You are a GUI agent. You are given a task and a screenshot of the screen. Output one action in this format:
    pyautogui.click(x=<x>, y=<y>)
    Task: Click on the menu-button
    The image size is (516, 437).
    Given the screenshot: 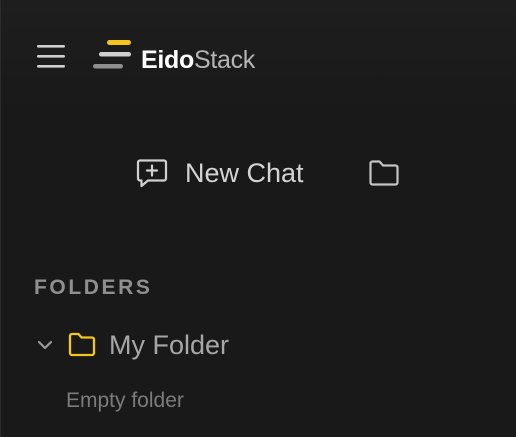 What is the action you would take?
    pyautogui.click(x=51, y=56)
    